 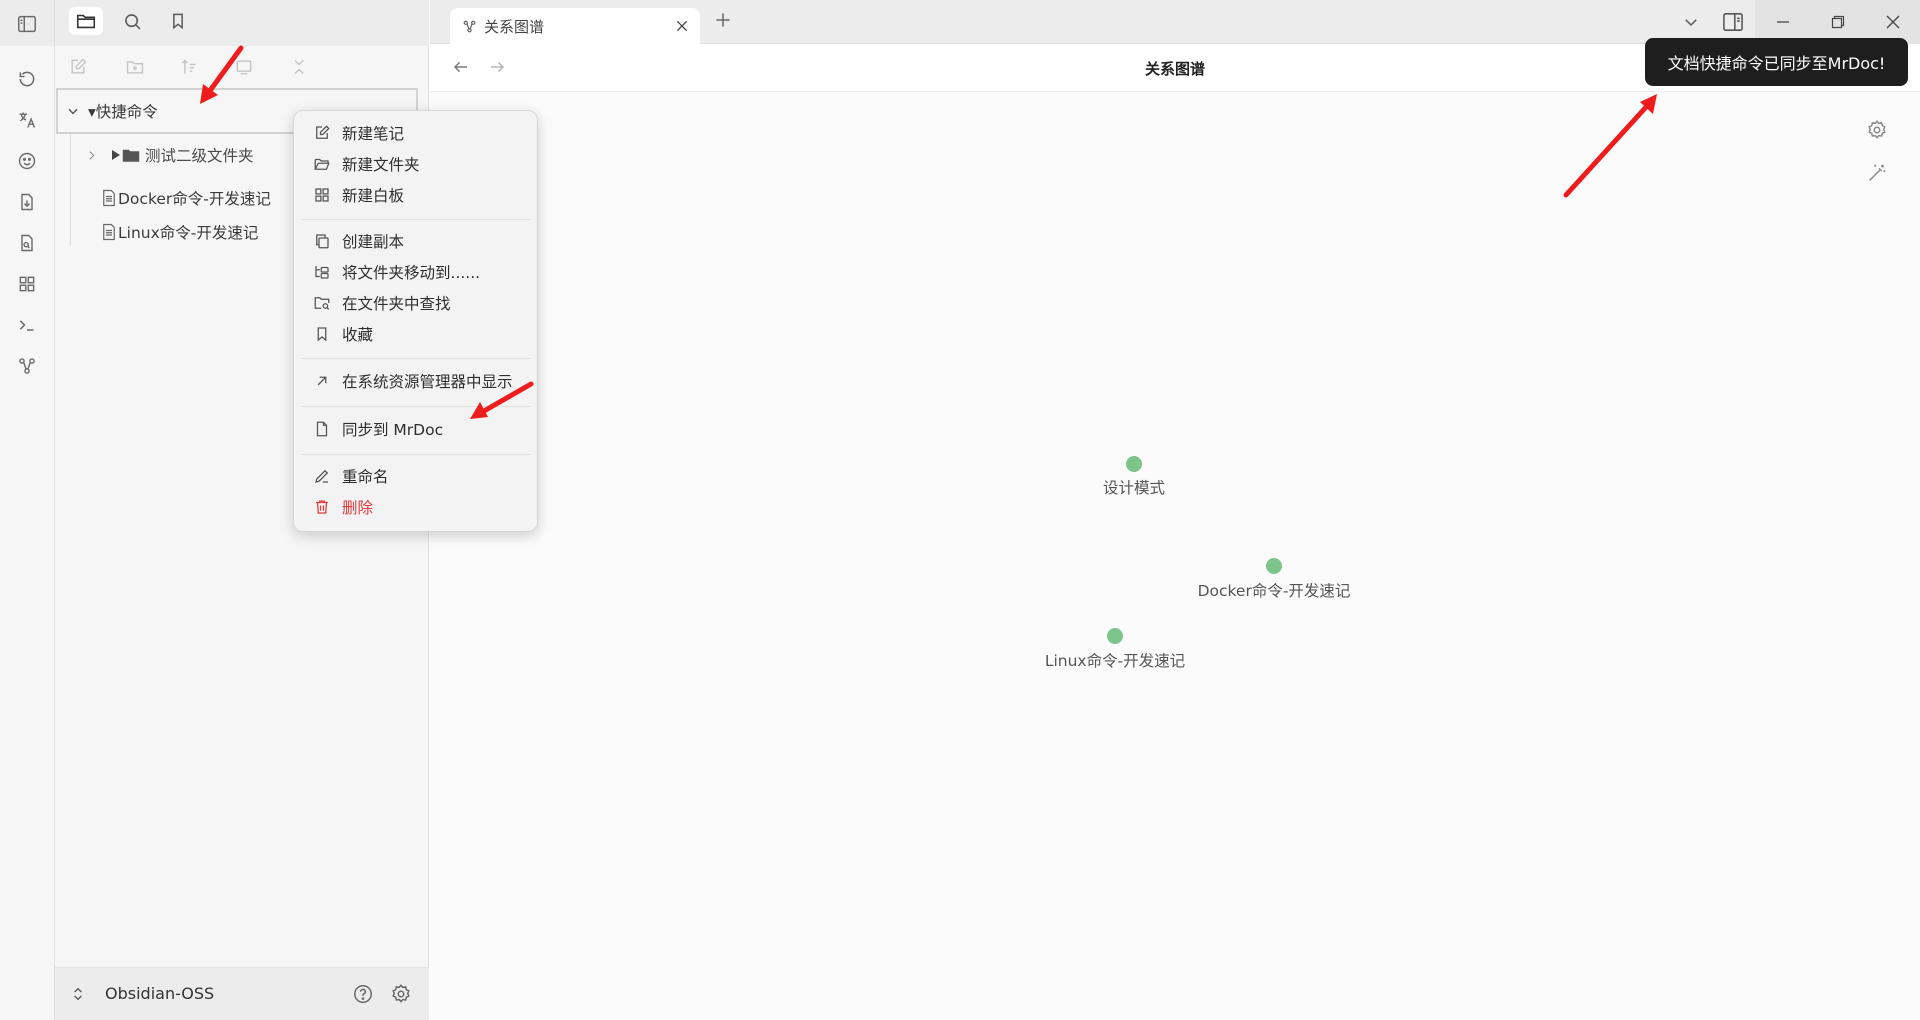 I want to click on folder-row-subfolder: 测试二级文件夹, so click(x=169, y=155).